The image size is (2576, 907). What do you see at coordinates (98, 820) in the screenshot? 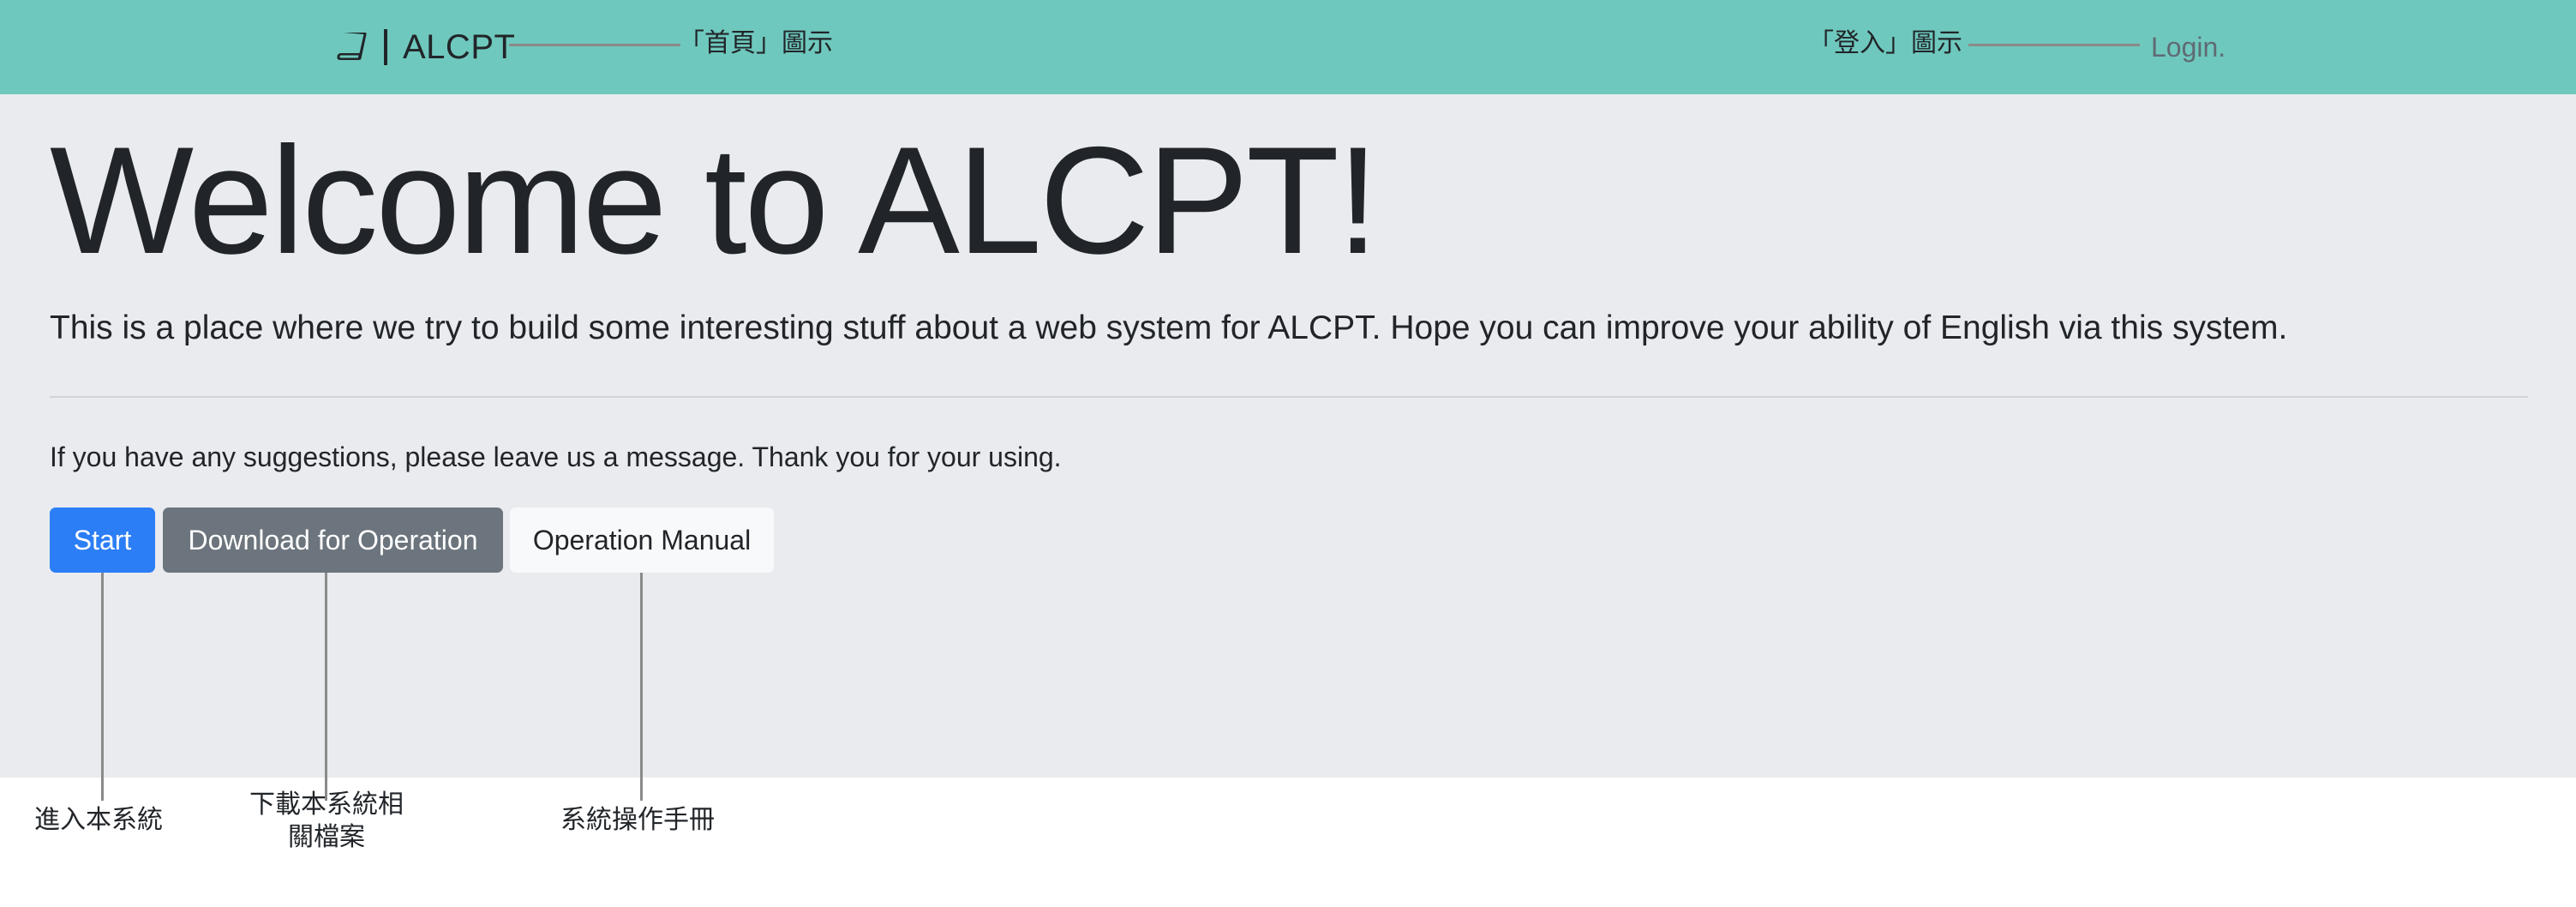
I see `start-annotation: 進入本系統` at bounding box center [98, 820].